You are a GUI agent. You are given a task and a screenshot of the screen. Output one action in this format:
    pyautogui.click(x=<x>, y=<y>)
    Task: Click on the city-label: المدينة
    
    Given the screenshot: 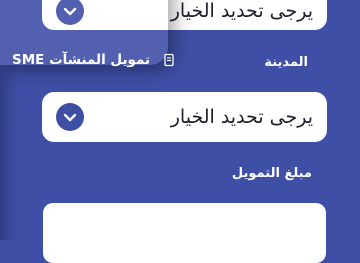 What is the action you would take?
    pyautogui.click(x=286, y=62)
    